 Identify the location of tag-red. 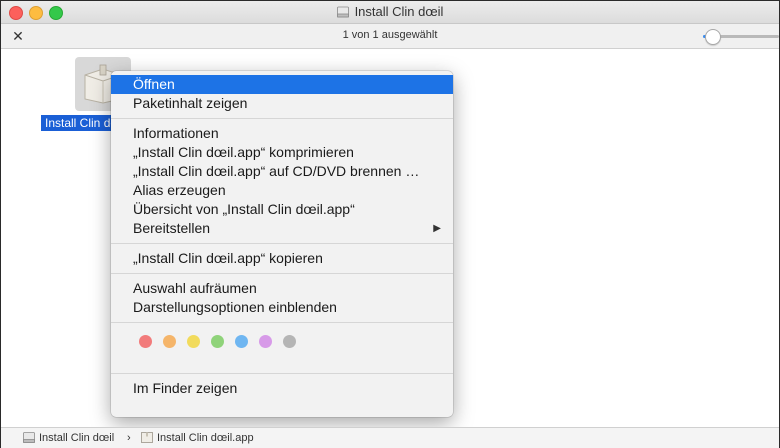
(145, 341).